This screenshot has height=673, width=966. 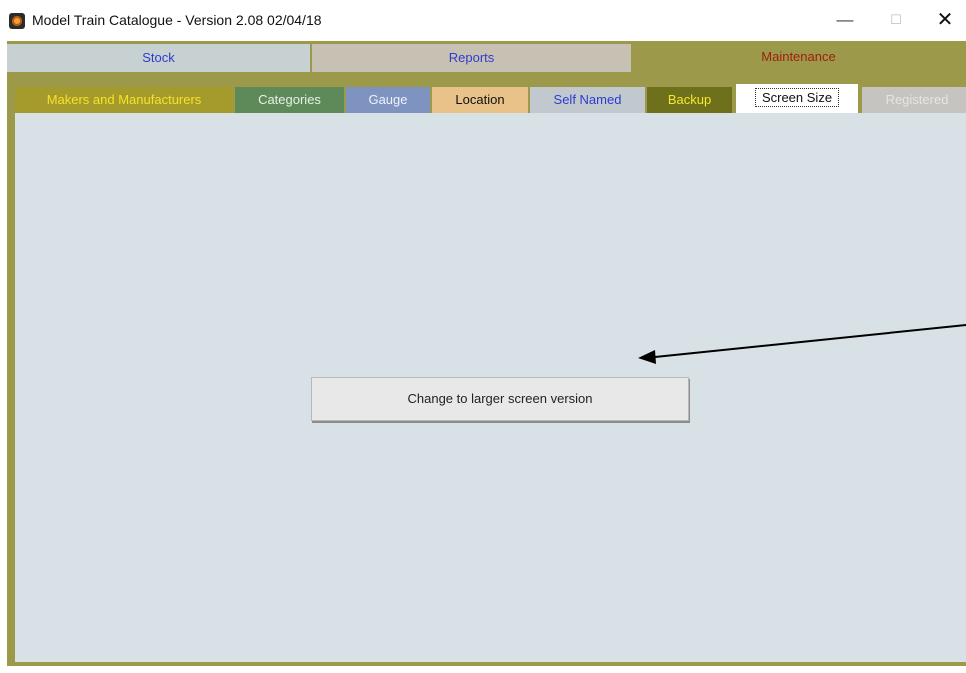 I want to click on change-to-larger-screen-button: Change to larger screen version, so click(x=500, y=399).